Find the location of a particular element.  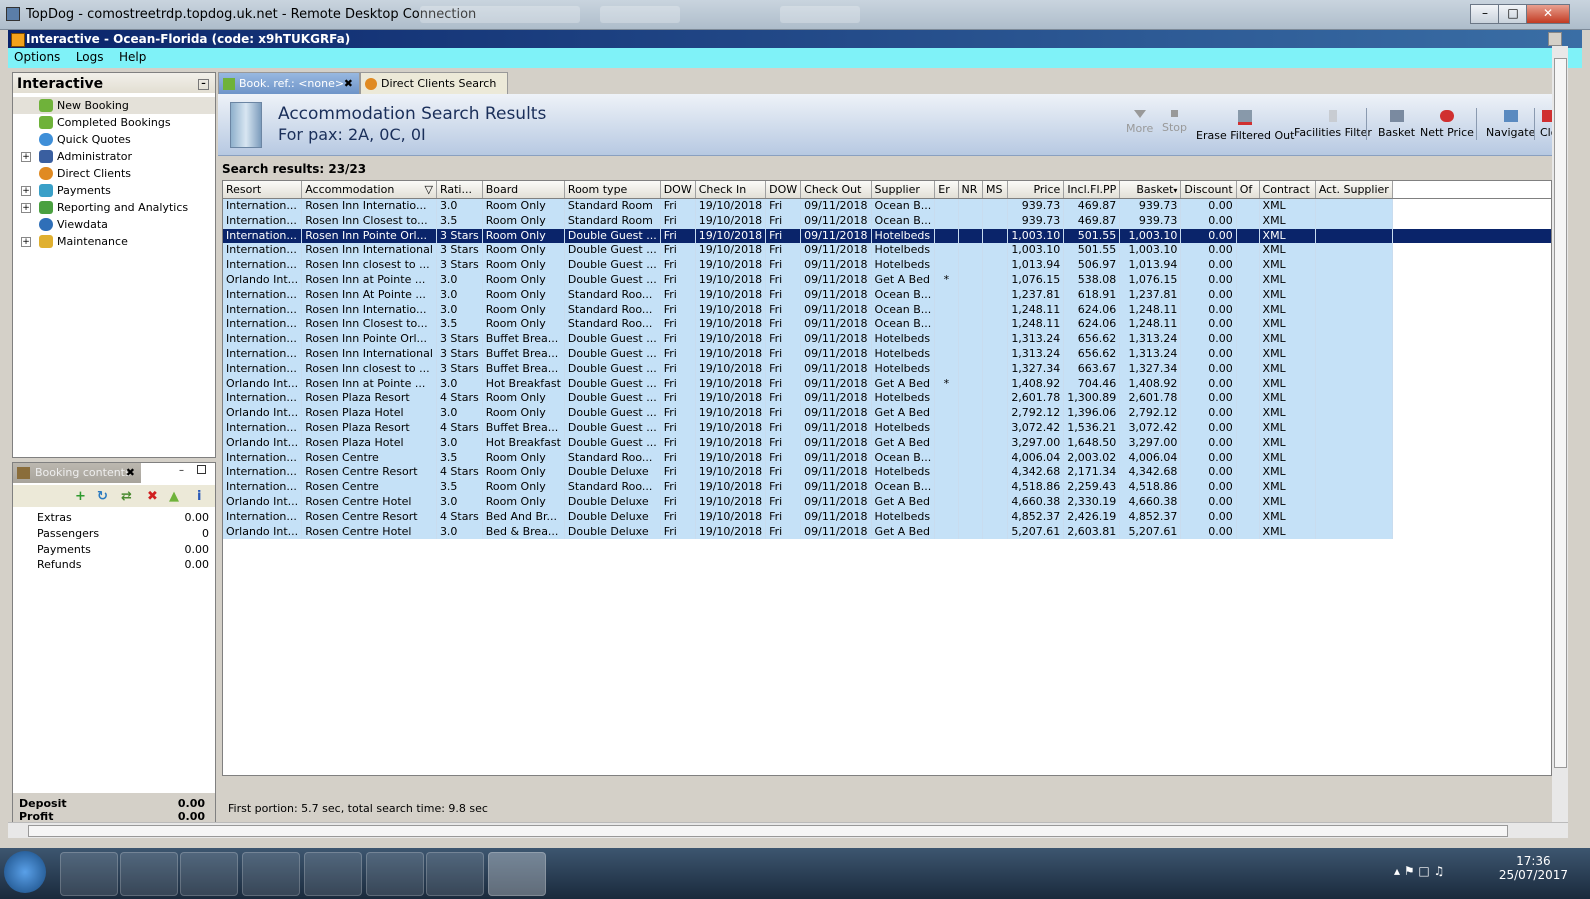

transfer-icon: ⇄ is located at coordinates (126, 496).